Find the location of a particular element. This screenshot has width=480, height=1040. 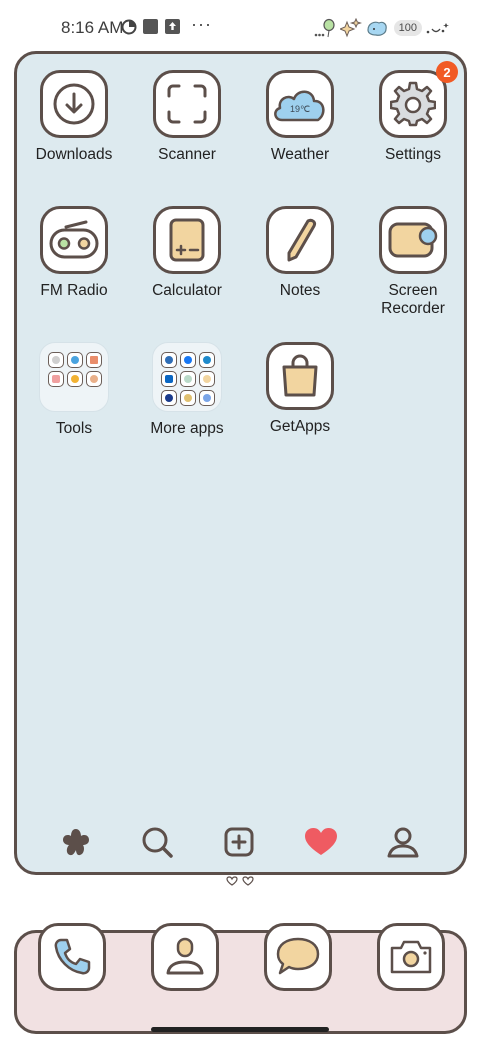

app-label-scanner: Scanner is located at coordinates (187, 154).